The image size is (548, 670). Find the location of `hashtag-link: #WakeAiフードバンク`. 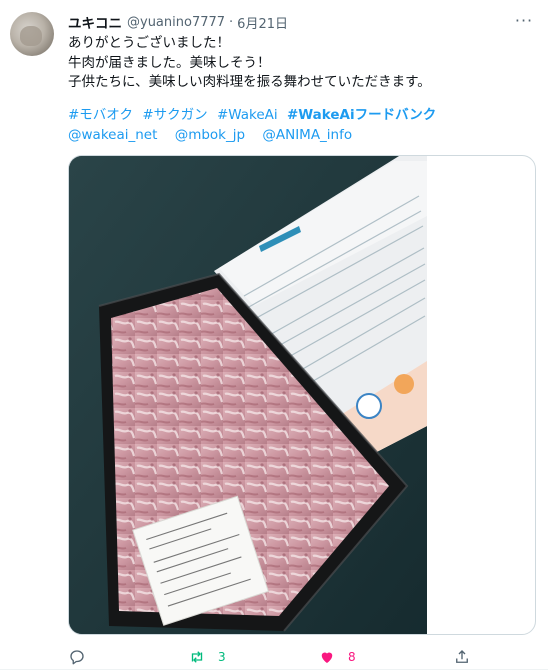

hashtag-link: #WakeAiフードバンク is located at coordinates (361, 115).